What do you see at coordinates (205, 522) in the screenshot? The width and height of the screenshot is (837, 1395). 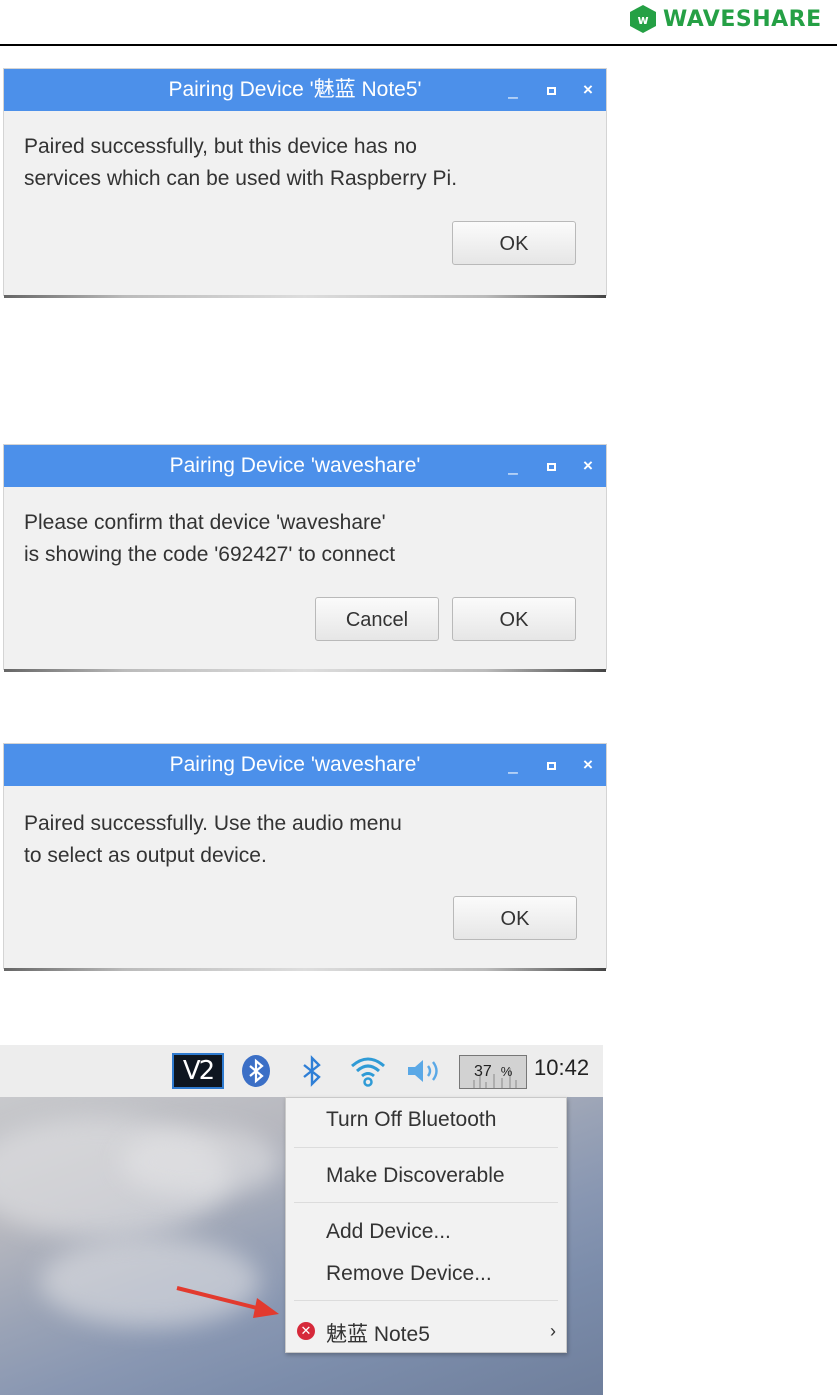 I see `dialog-message-line-1: Please confirm that device 'waveshare'` at bounding box center [205, 522].